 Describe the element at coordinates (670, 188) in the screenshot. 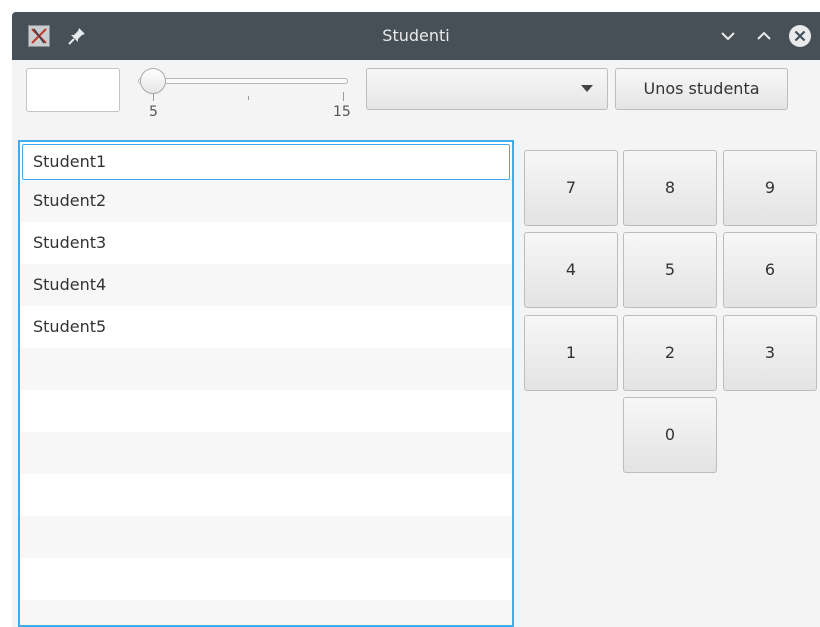

I see `keypad-key-8: 8` at that location.